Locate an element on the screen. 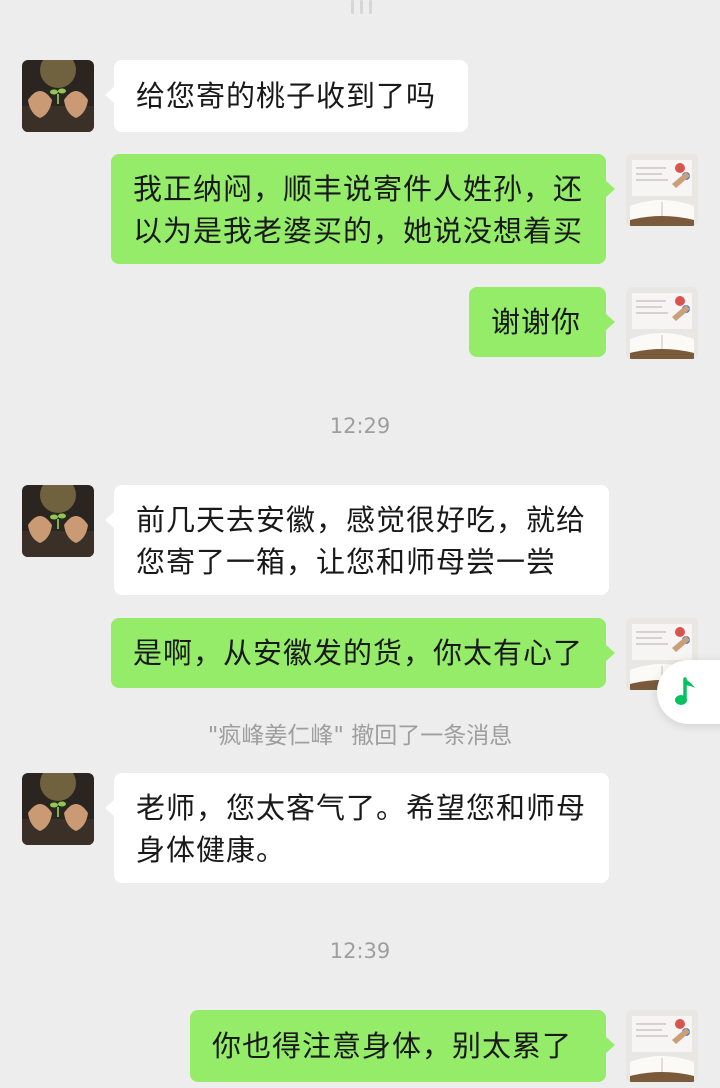 Image resolution: width=720 pixels, height=1088 pixels. message-text-line: 前几天去安徽，感觉很好吃，就给 is located at coordinates (361, 520).